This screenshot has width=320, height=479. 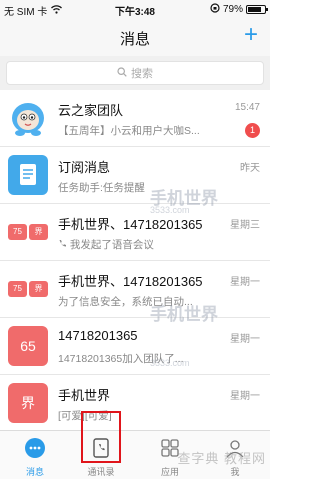 What do you see at coordinates (235, 448) in the screenshot?
I see `person-icon` at bounding box center [235, 448].